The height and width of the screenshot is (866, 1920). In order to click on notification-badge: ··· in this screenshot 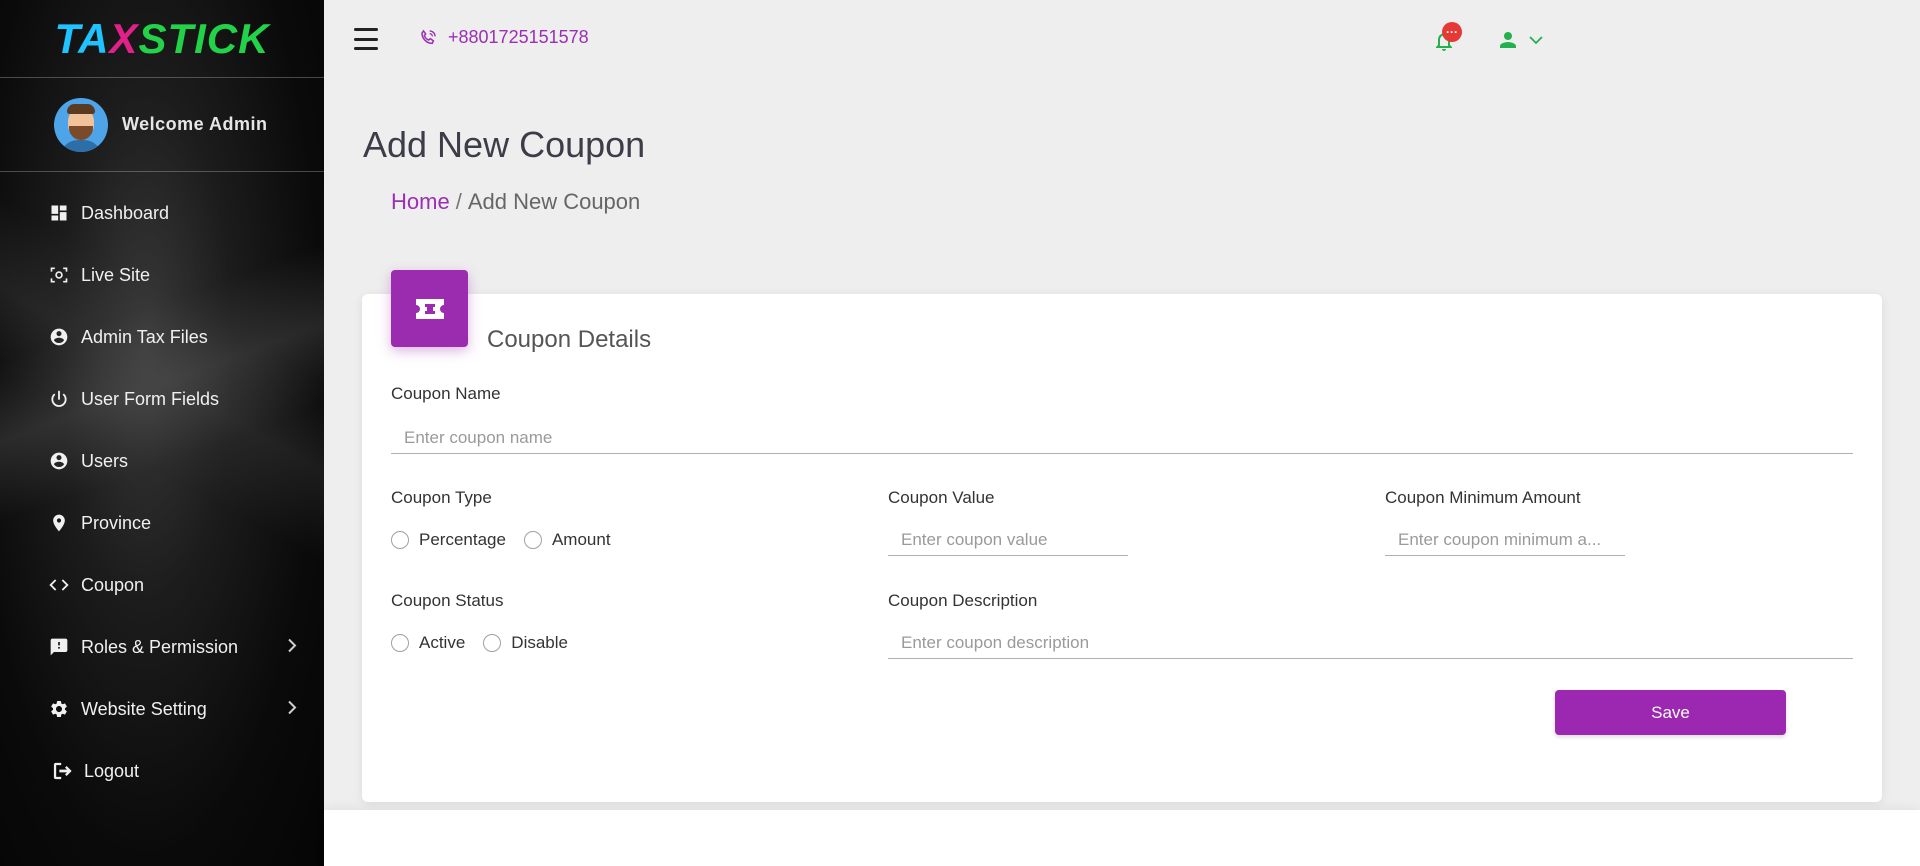, I will do `click(1452, 32)`.